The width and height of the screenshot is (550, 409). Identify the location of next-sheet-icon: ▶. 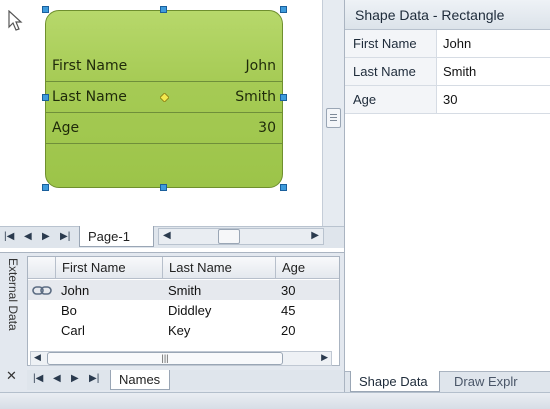
(75, 378).